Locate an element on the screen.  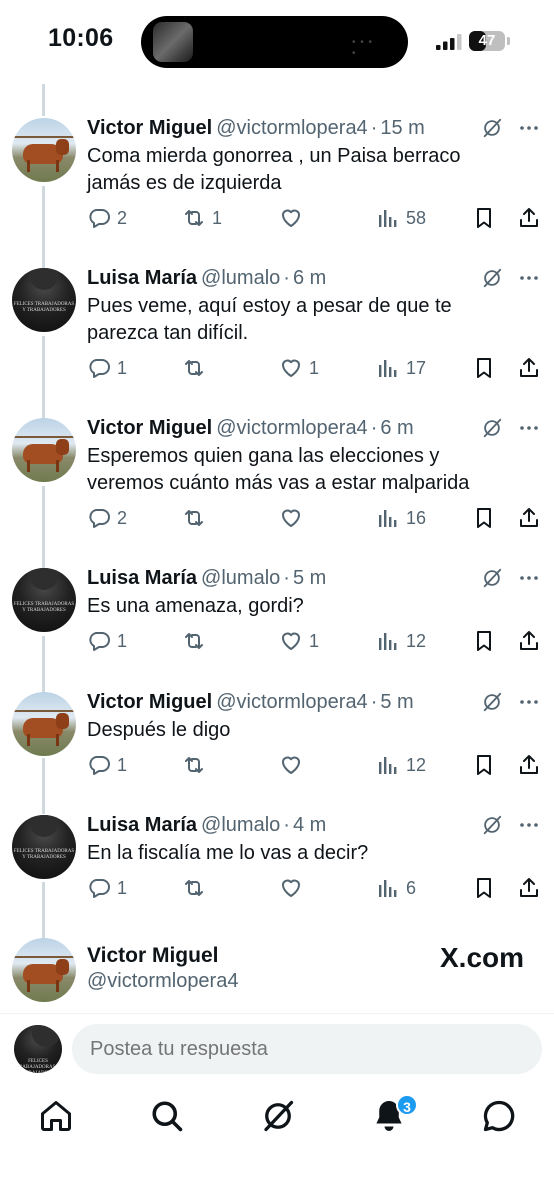
tweet-actions: 1 1 12 is located at coordinates (315, 641).